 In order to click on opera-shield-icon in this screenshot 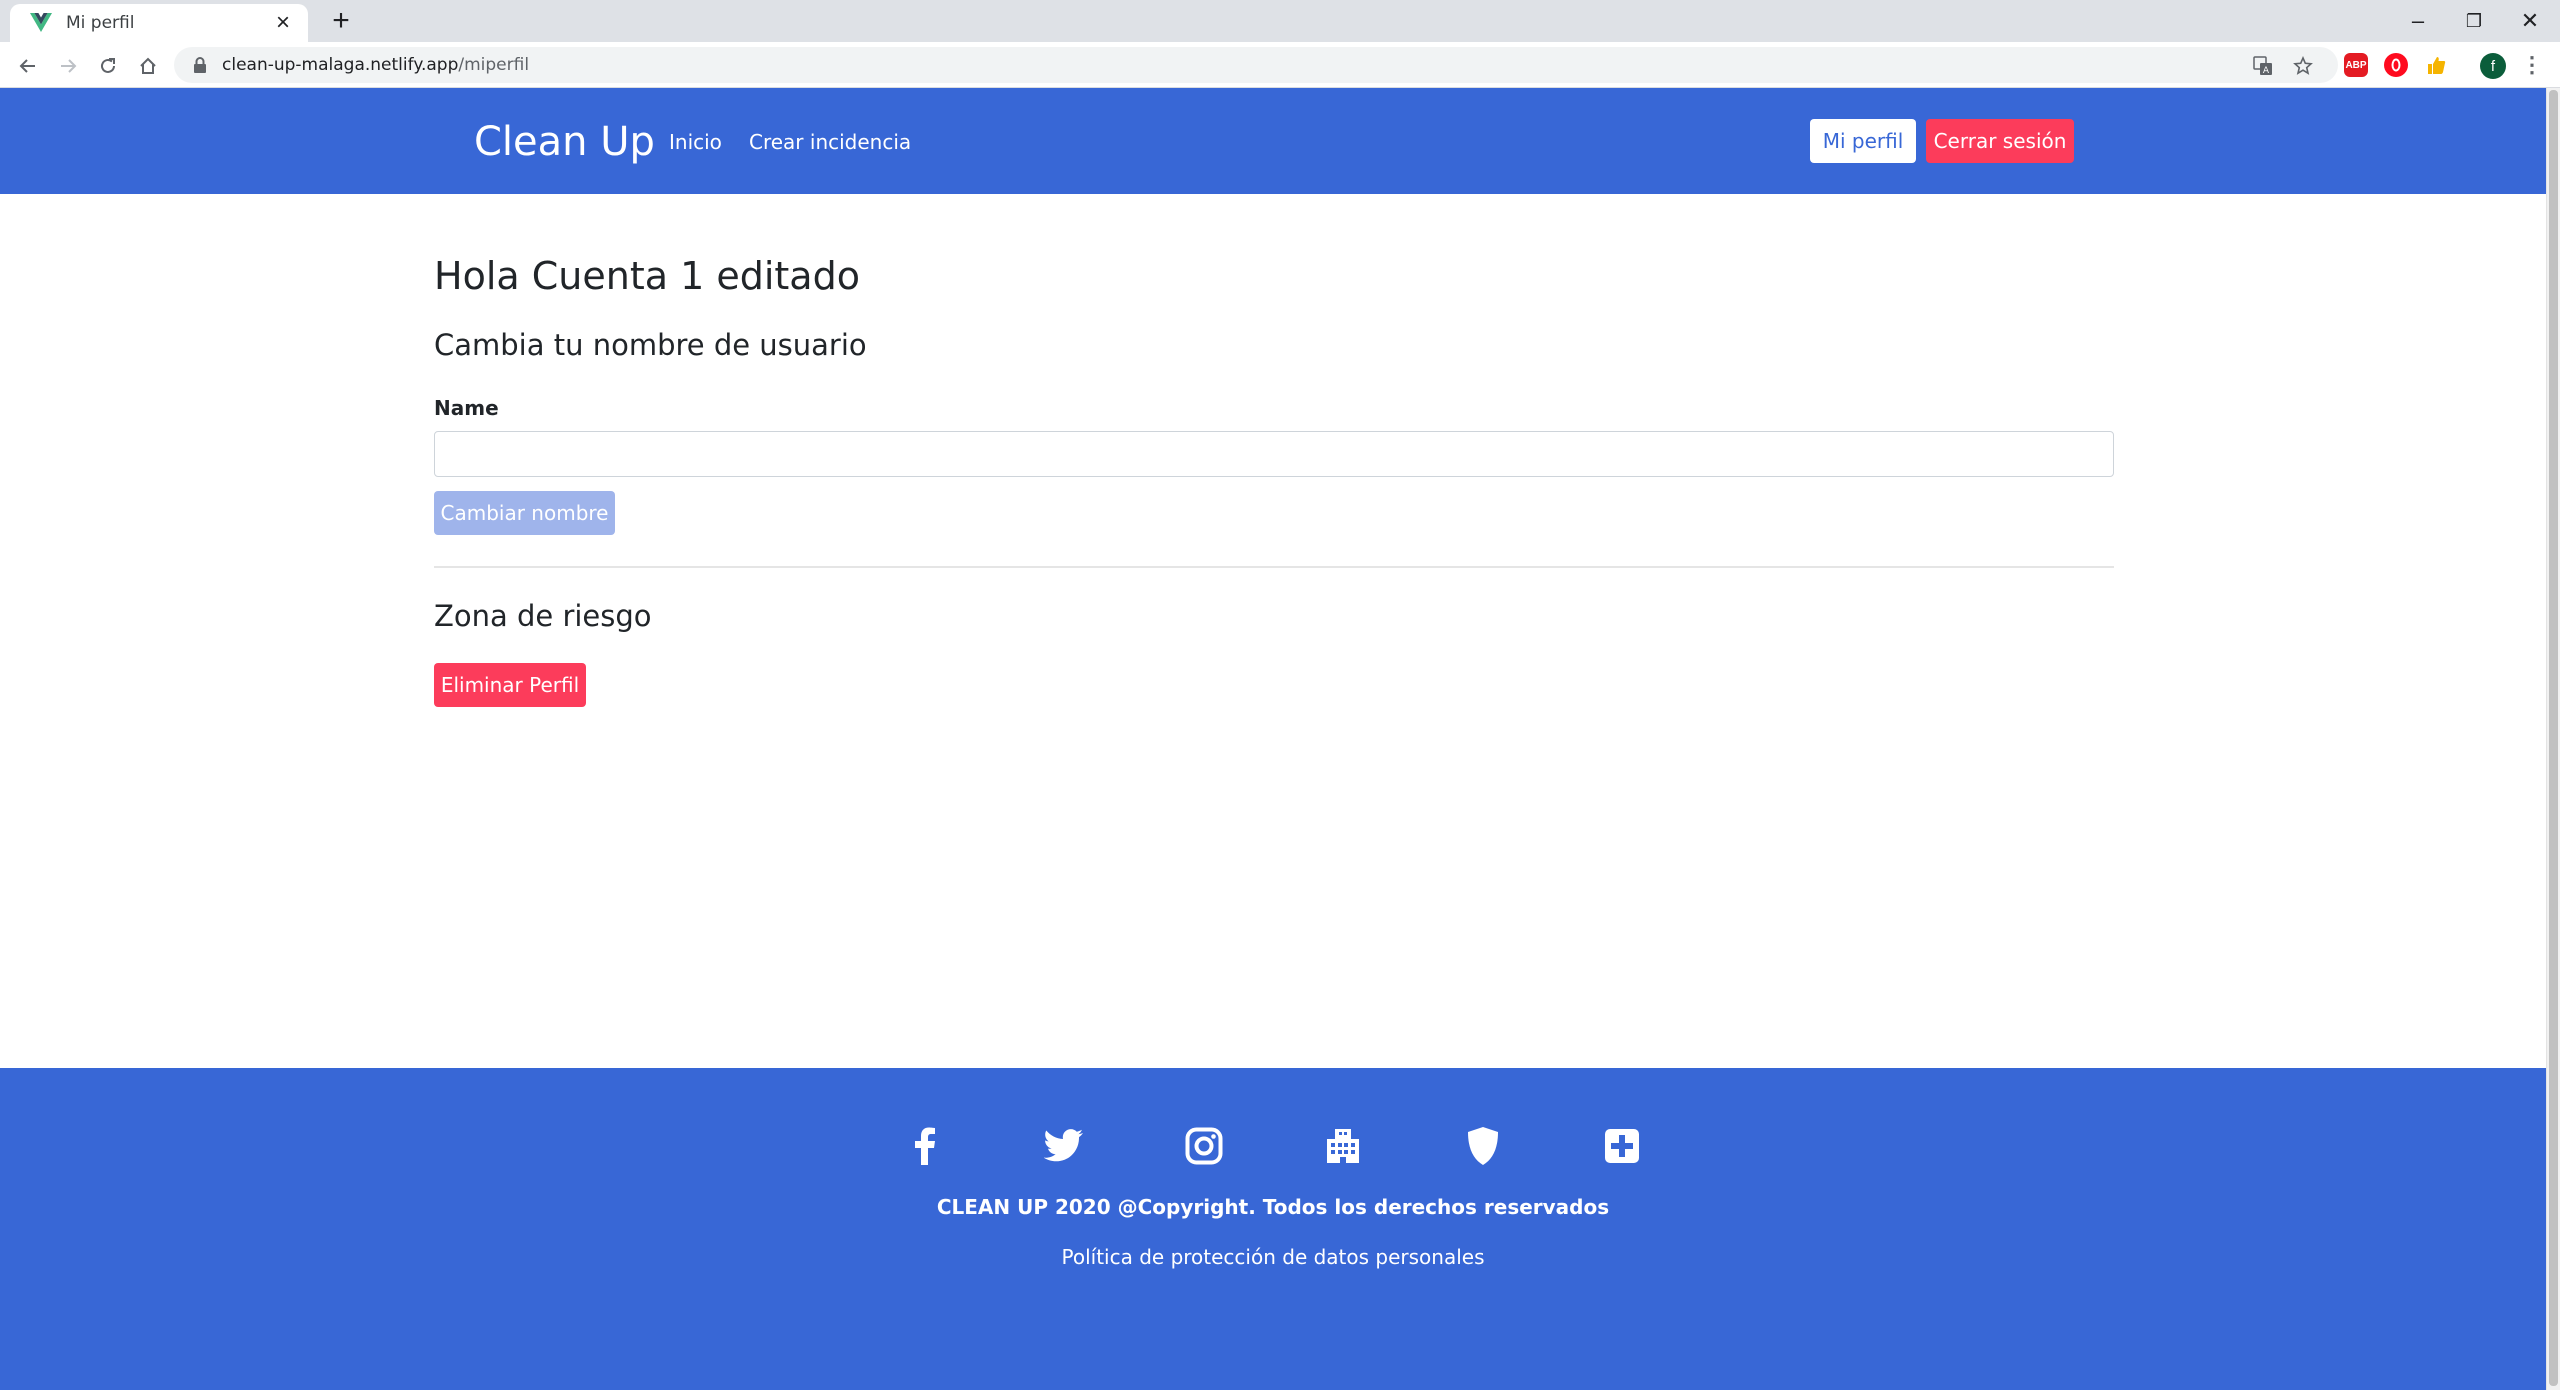, I will do `click(2396, 65)`.